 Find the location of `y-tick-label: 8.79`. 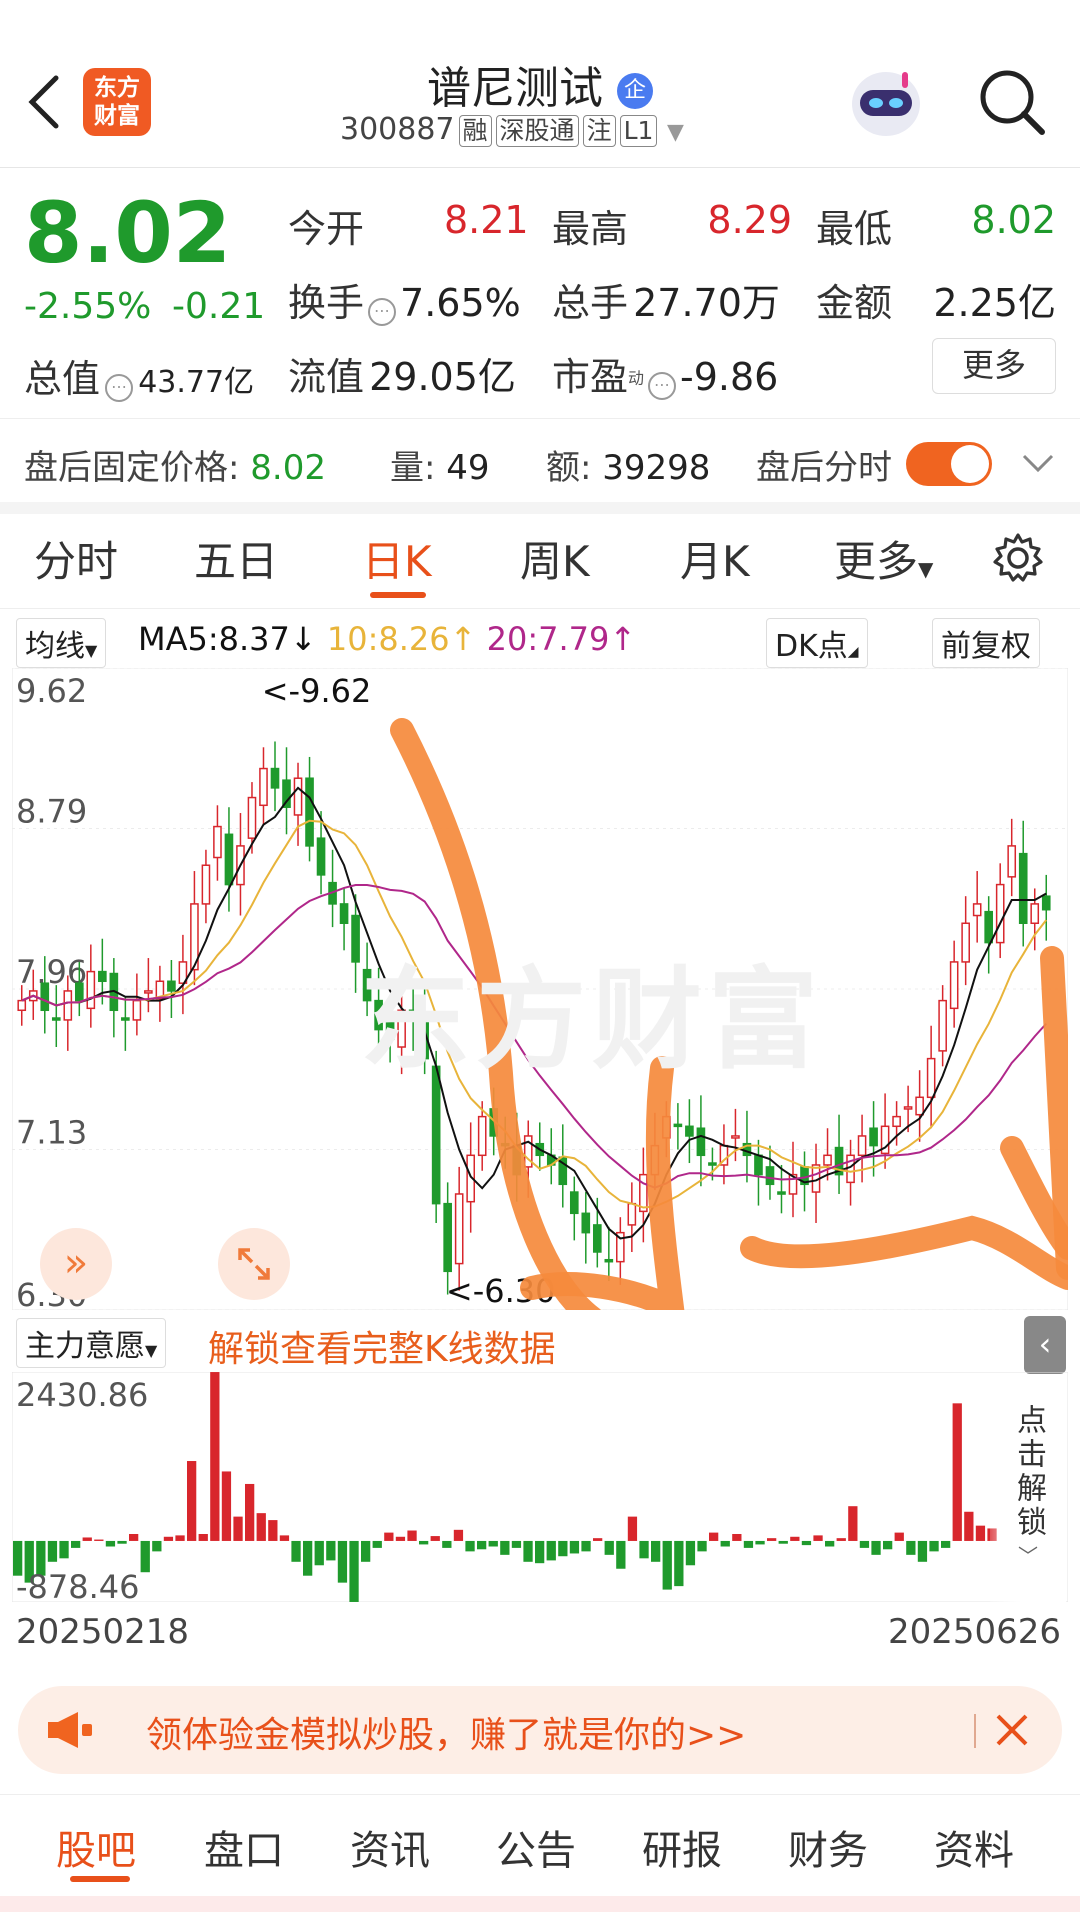

y-tick-label: 8.79 is located at coordinates (51, 812).